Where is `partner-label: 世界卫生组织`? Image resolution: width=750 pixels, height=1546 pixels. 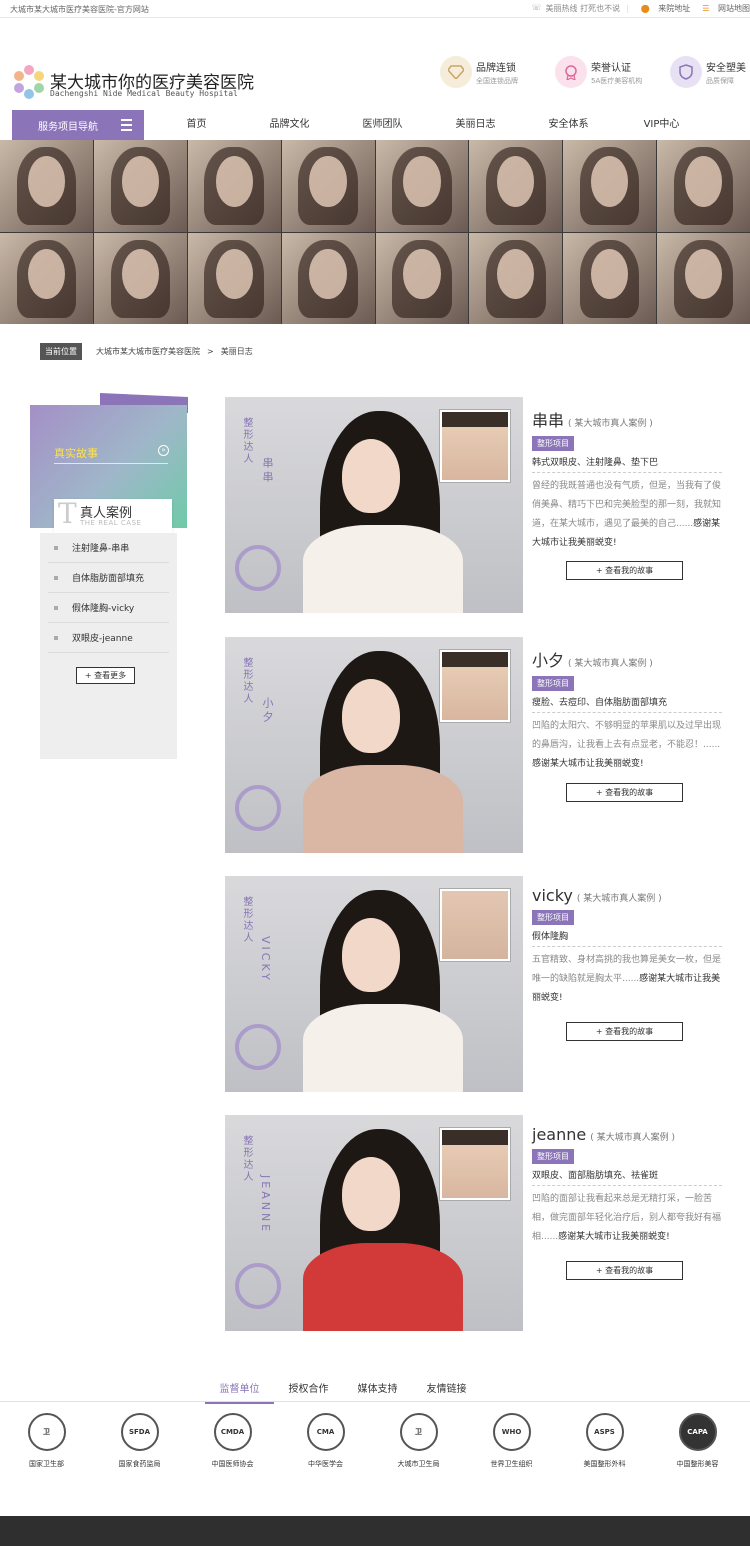
partner-label: 世界卫生组织 is located at coordinates (511, 1464).